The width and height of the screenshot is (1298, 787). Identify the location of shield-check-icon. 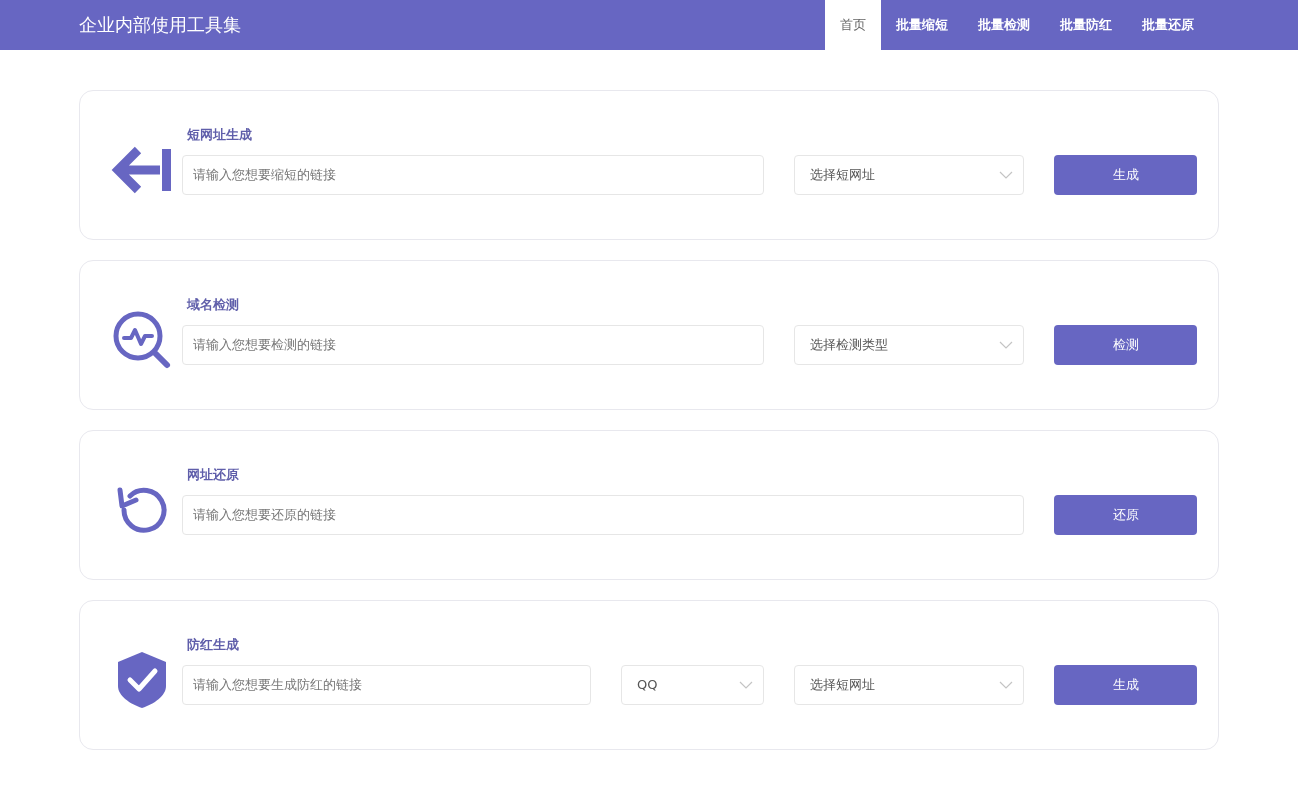
(142, 680).